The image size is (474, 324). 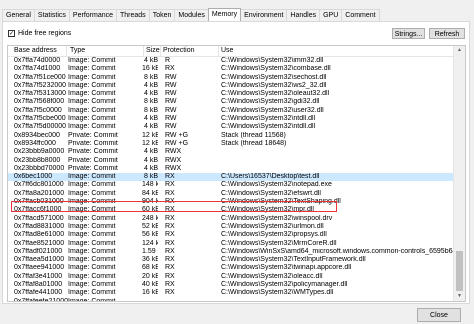 What do you see at coordinates (459, 296) in the screenshot?
I see `scroll-down-icon: ▼` at bounding box center [459, 296].